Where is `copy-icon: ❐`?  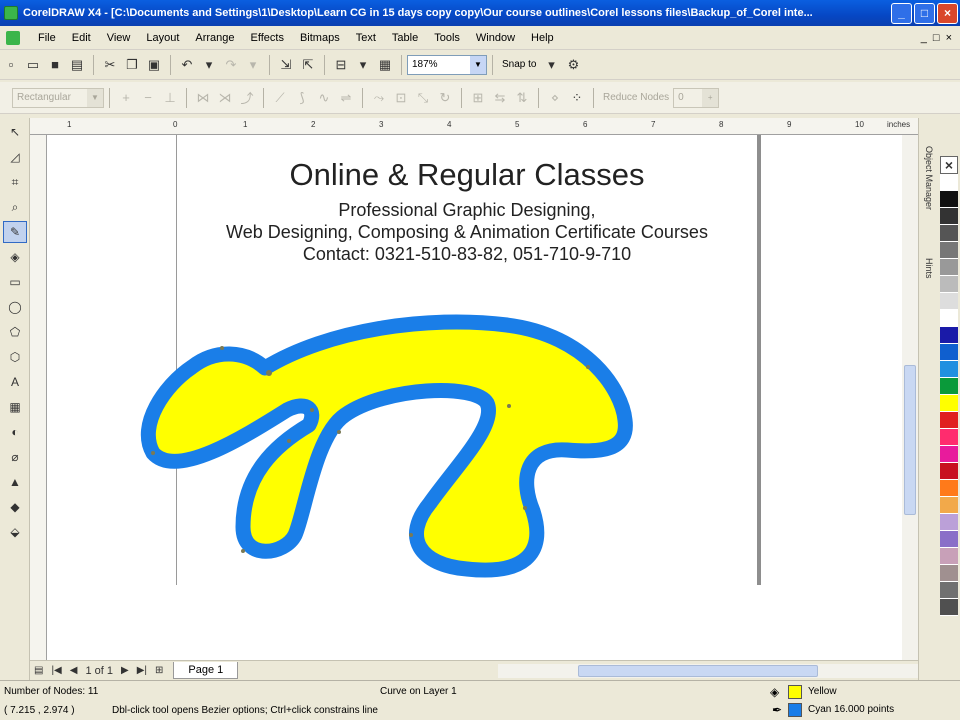 copy-icon: ❐ is located at coordinates (132, 65).